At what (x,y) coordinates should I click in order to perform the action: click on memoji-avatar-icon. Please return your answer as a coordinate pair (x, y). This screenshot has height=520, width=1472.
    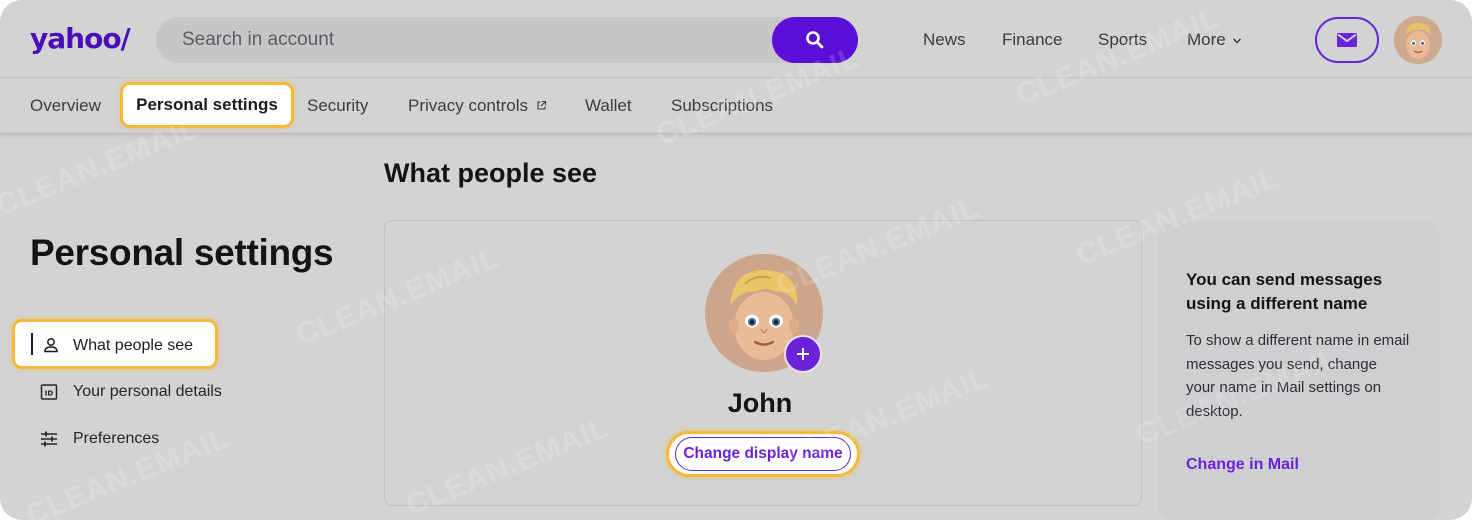
    Looking at the image, I should click on (1418, 40).